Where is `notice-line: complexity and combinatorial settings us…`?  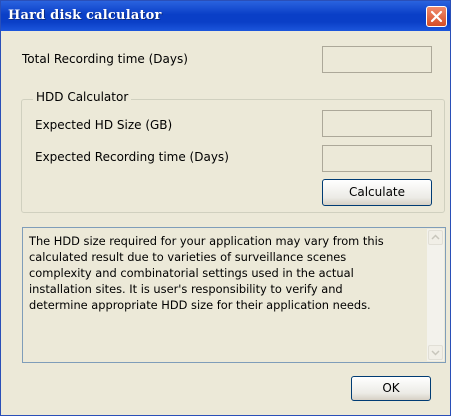
notice-line: complexity and combinatorial settings us… is located at coordinates (191, 273).